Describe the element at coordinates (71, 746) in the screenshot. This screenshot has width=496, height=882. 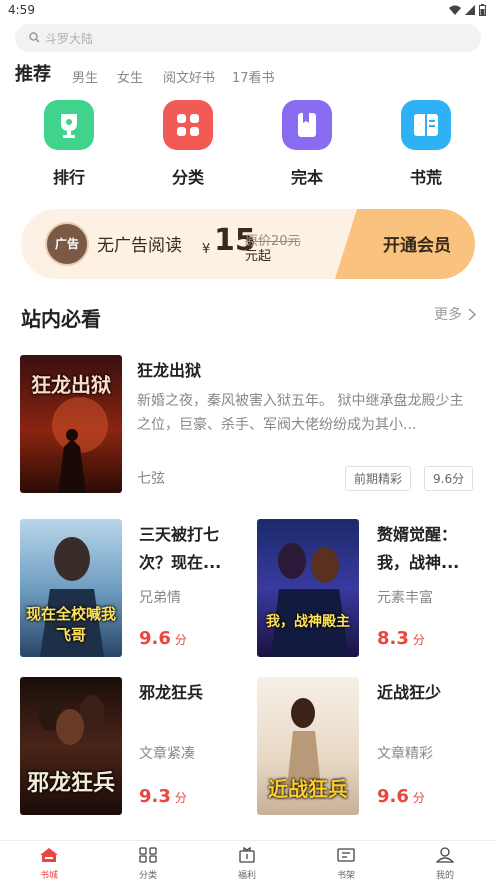
I see `book-cover: 邪龙狂兵` at that location.